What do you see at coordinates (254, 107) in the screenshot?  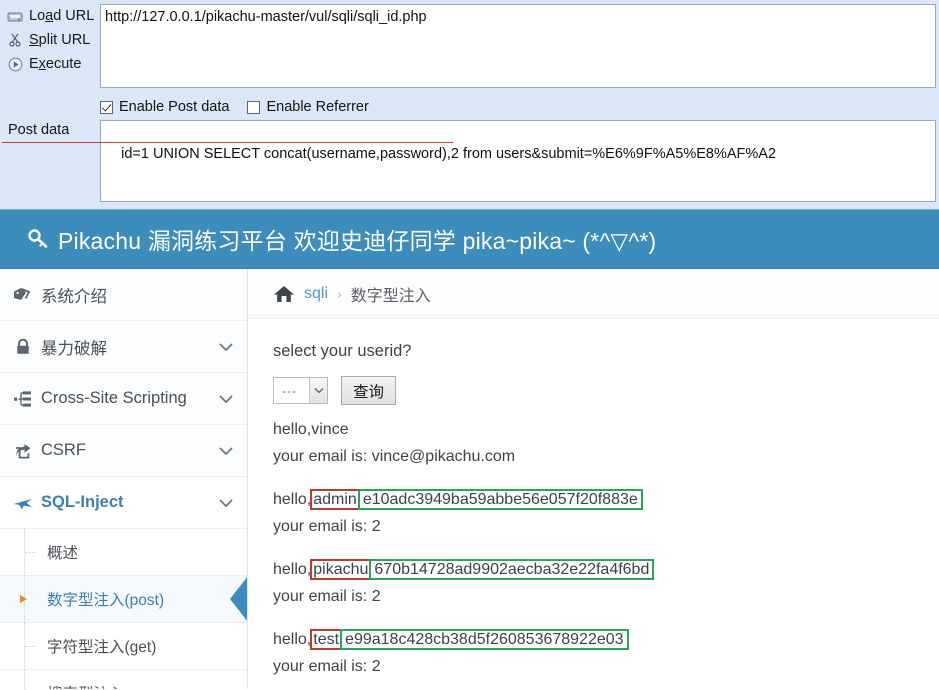 I see `checkbox-unchecked-icon` at bounding box center [254, 107].